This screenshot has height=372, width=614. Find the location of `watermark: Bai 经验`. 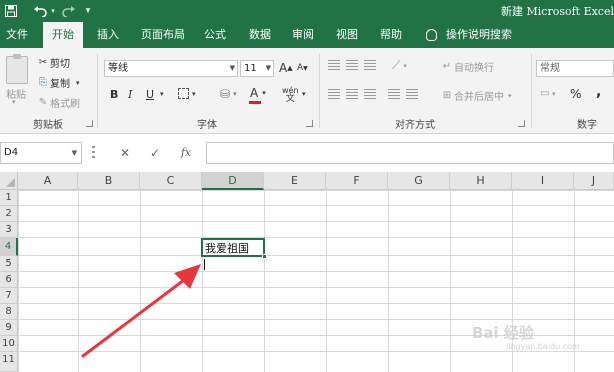

watermark: Bai 经验 is located at coordinates (503, 333).